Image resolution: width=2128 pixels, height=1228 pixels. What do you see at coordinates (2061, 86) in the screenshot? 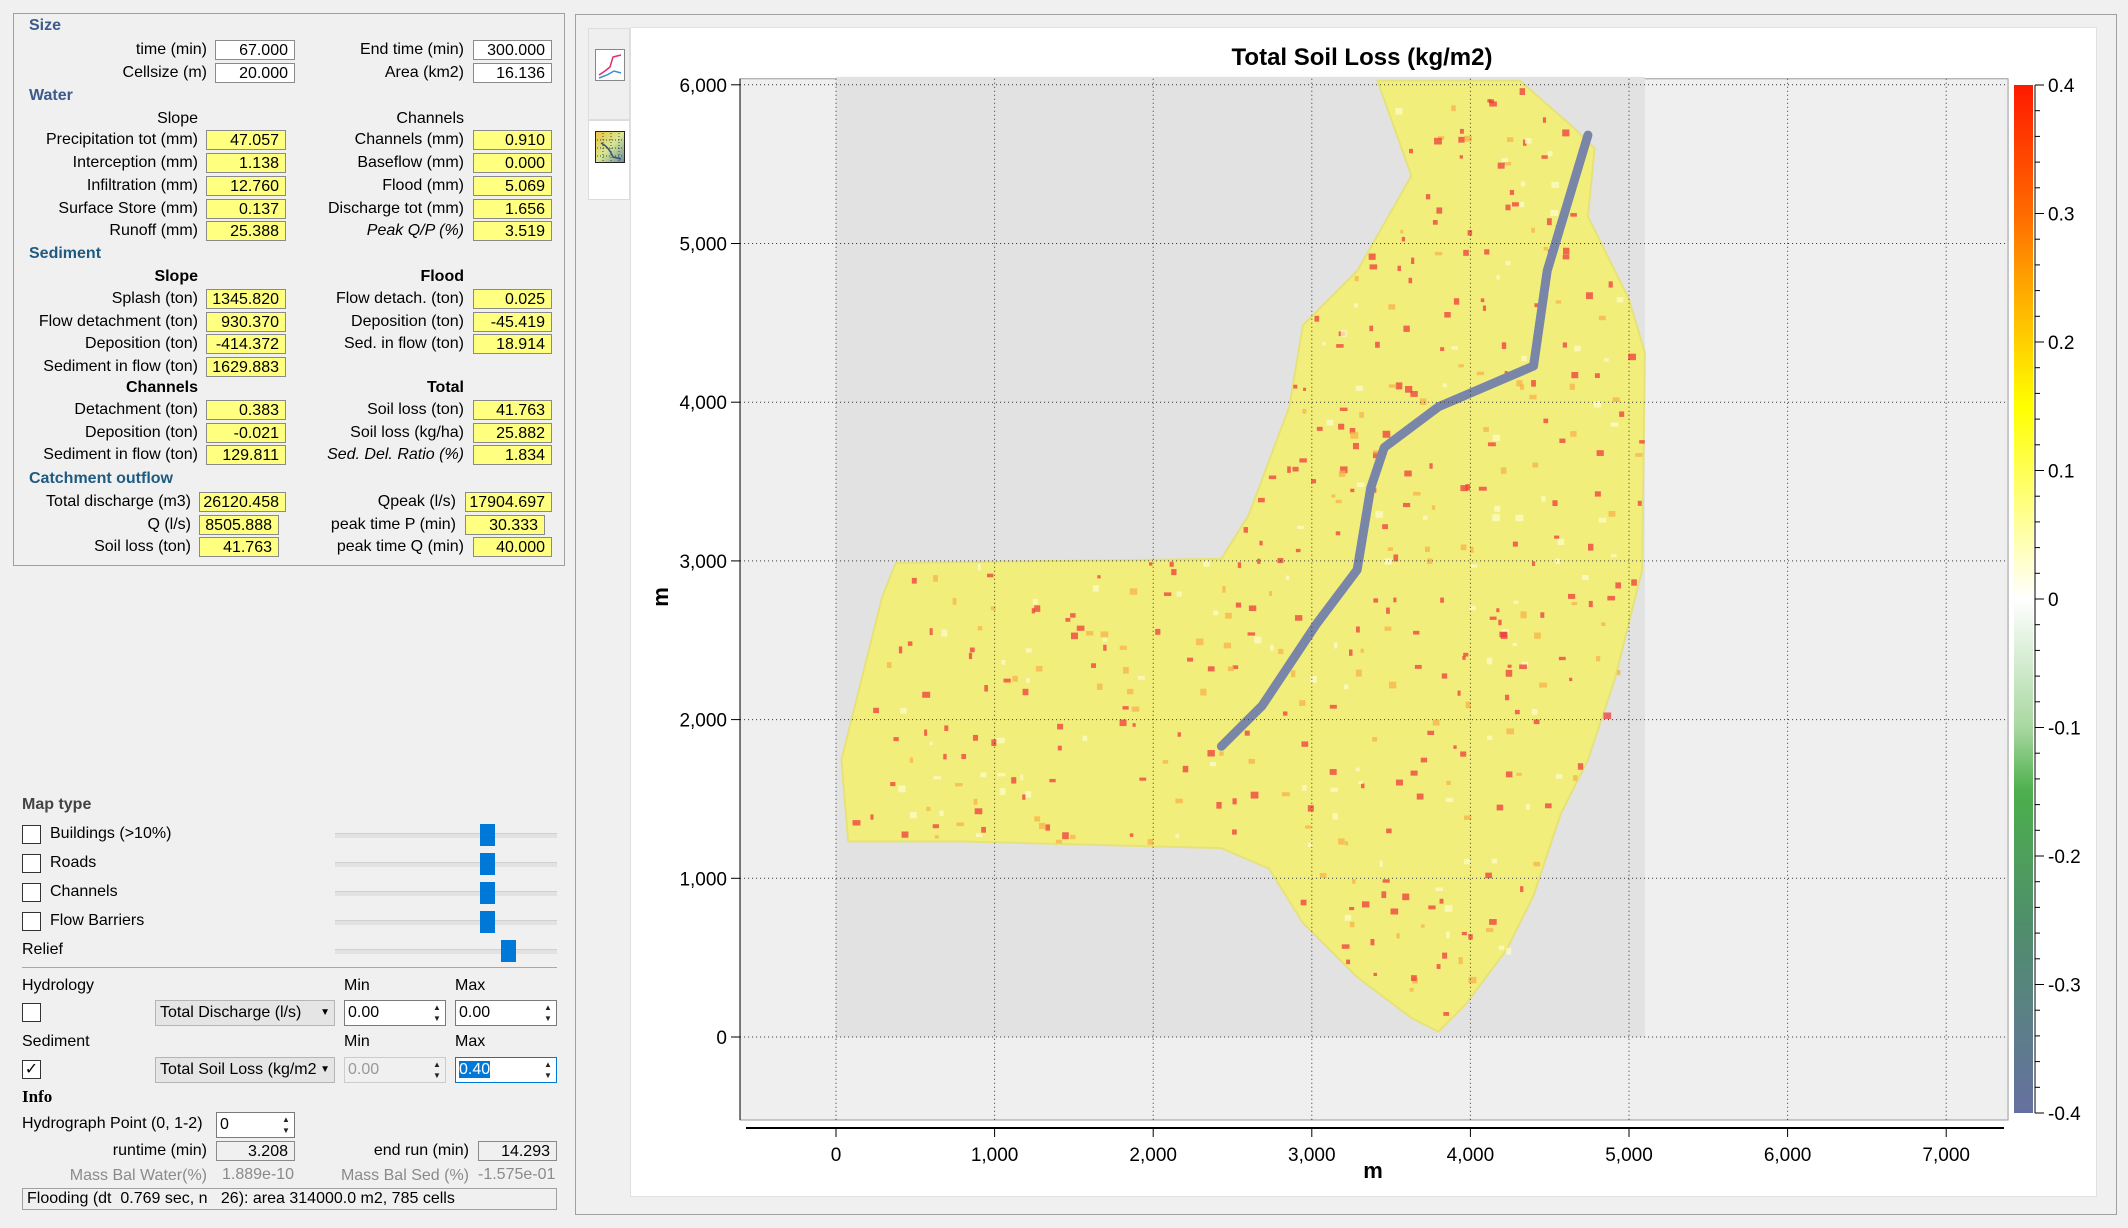
I see `colorbar-tick-label: 0.4` at bounding box center [2061, 86].